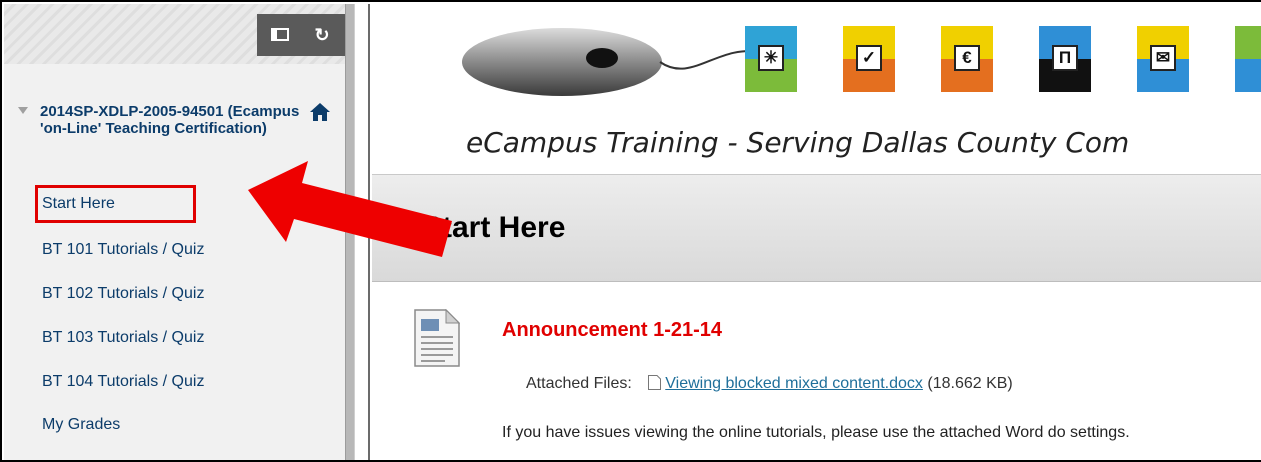 The width and height of the screenshot is (1261, 462). I want to click on course-menu-header: ↻, so click(174, 34).